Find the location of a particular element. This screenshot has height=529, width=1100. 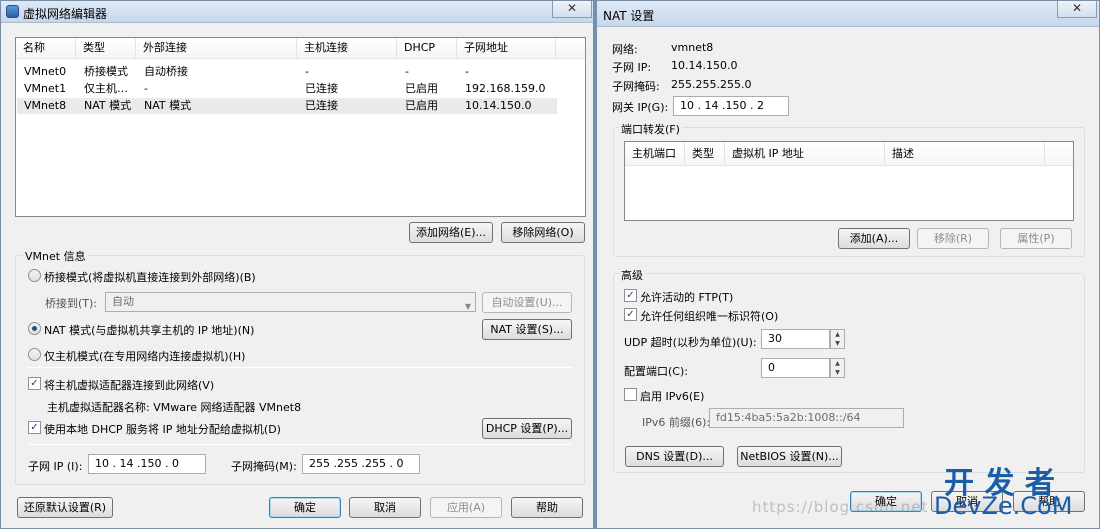

subnet-mask-label: 子网掩码: is located at coordinates (636, 86).